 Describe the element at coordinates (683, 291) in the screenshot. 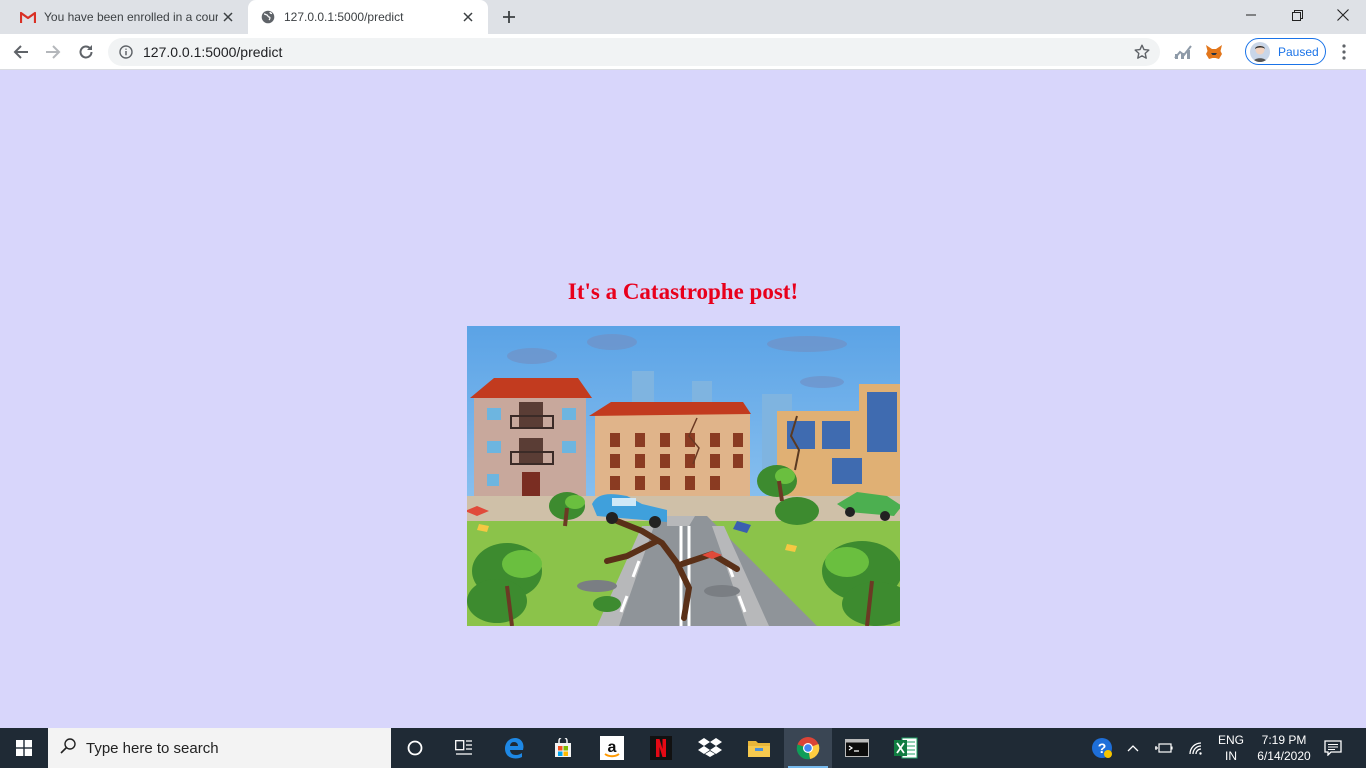

I see `result-heading: It's a Catastrophe post!` at that location.